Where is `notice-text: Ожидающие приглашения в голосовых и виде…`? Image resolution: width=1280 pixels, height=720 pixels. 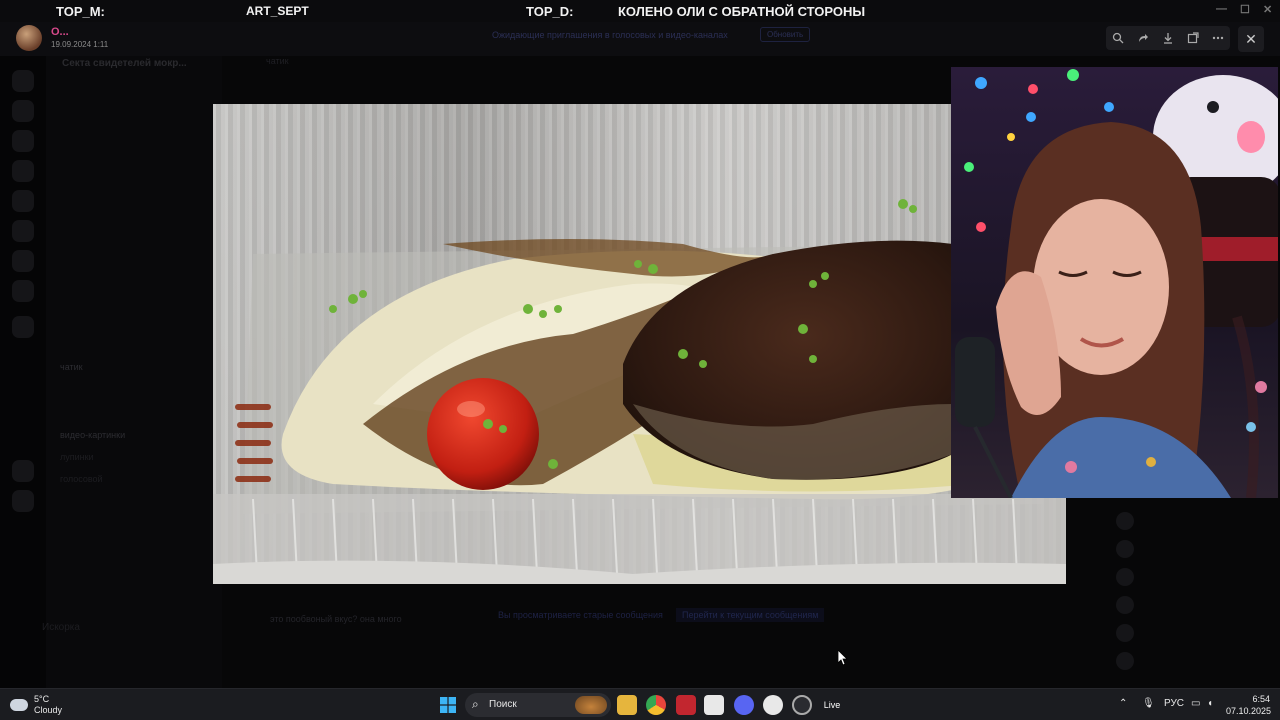
notice-text: Ожидающие приглашения в голосовых и виде… is located at coordinates (610, 35).